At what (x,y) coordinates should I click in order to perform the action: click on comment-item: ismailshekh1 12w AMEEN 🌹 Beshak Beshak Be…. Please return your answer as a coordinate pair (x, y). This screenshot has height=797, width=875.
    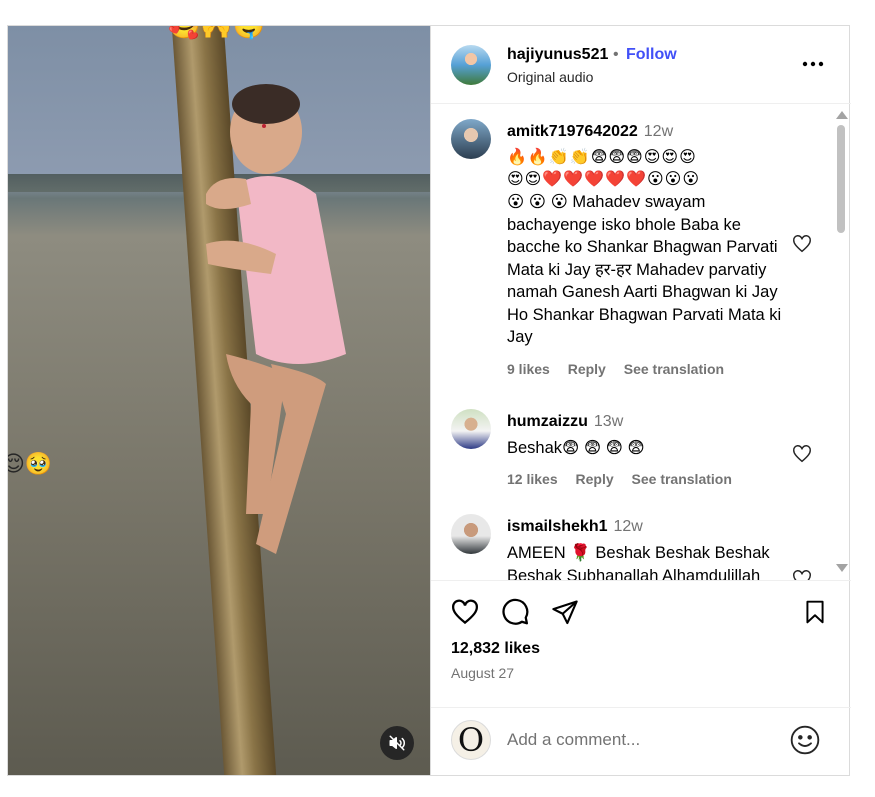
    Looking at the image, I should click on (631, 540).